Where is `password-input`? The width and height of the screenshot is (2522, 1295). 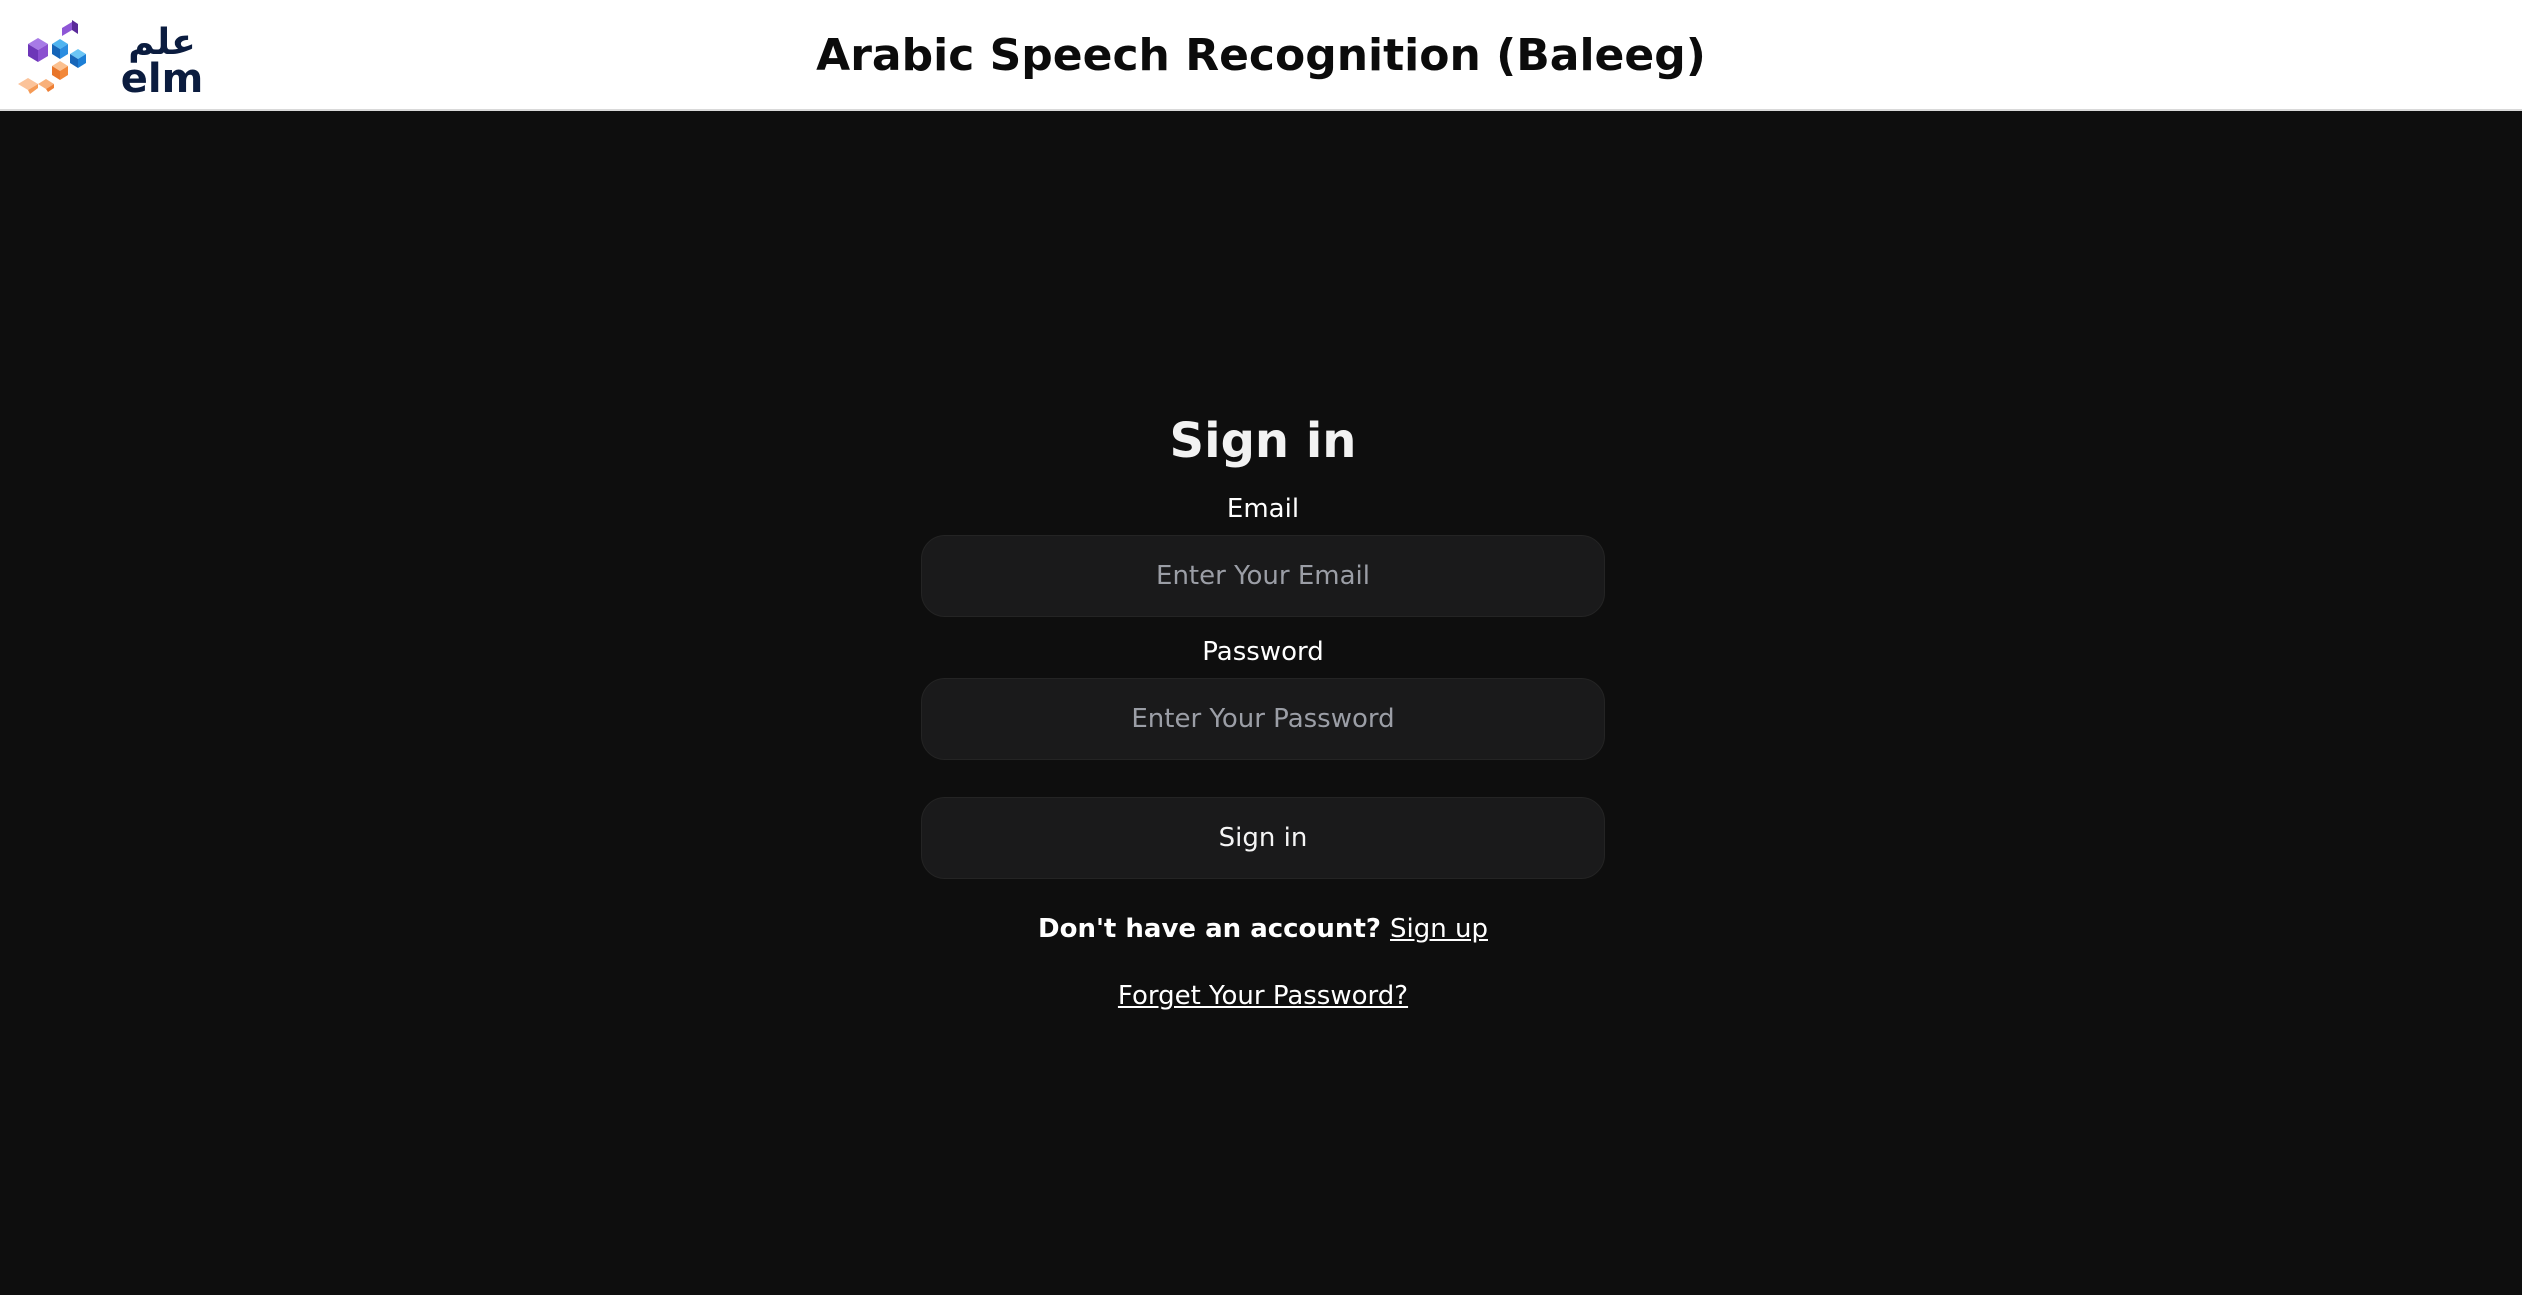
password-input is located at coordinates (1263, 719).